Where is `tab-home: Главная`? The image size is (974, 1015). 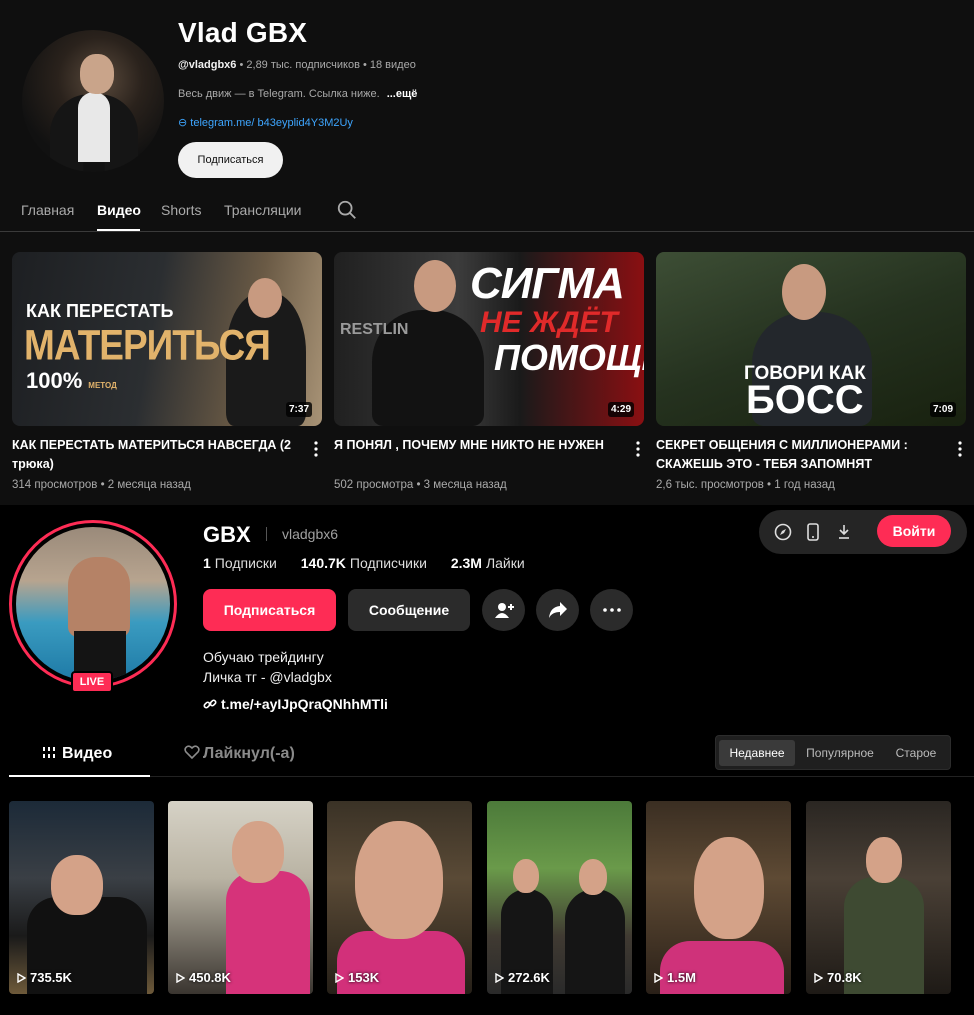
tab-home: Главная is located at coordinates (47, 210).